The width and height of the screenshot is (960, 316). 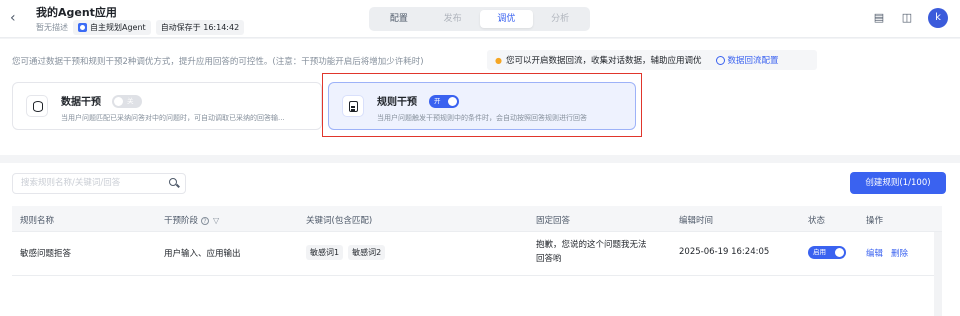 I want to click on rule-intervention-toggle: 开, so click(x=444, y=101).